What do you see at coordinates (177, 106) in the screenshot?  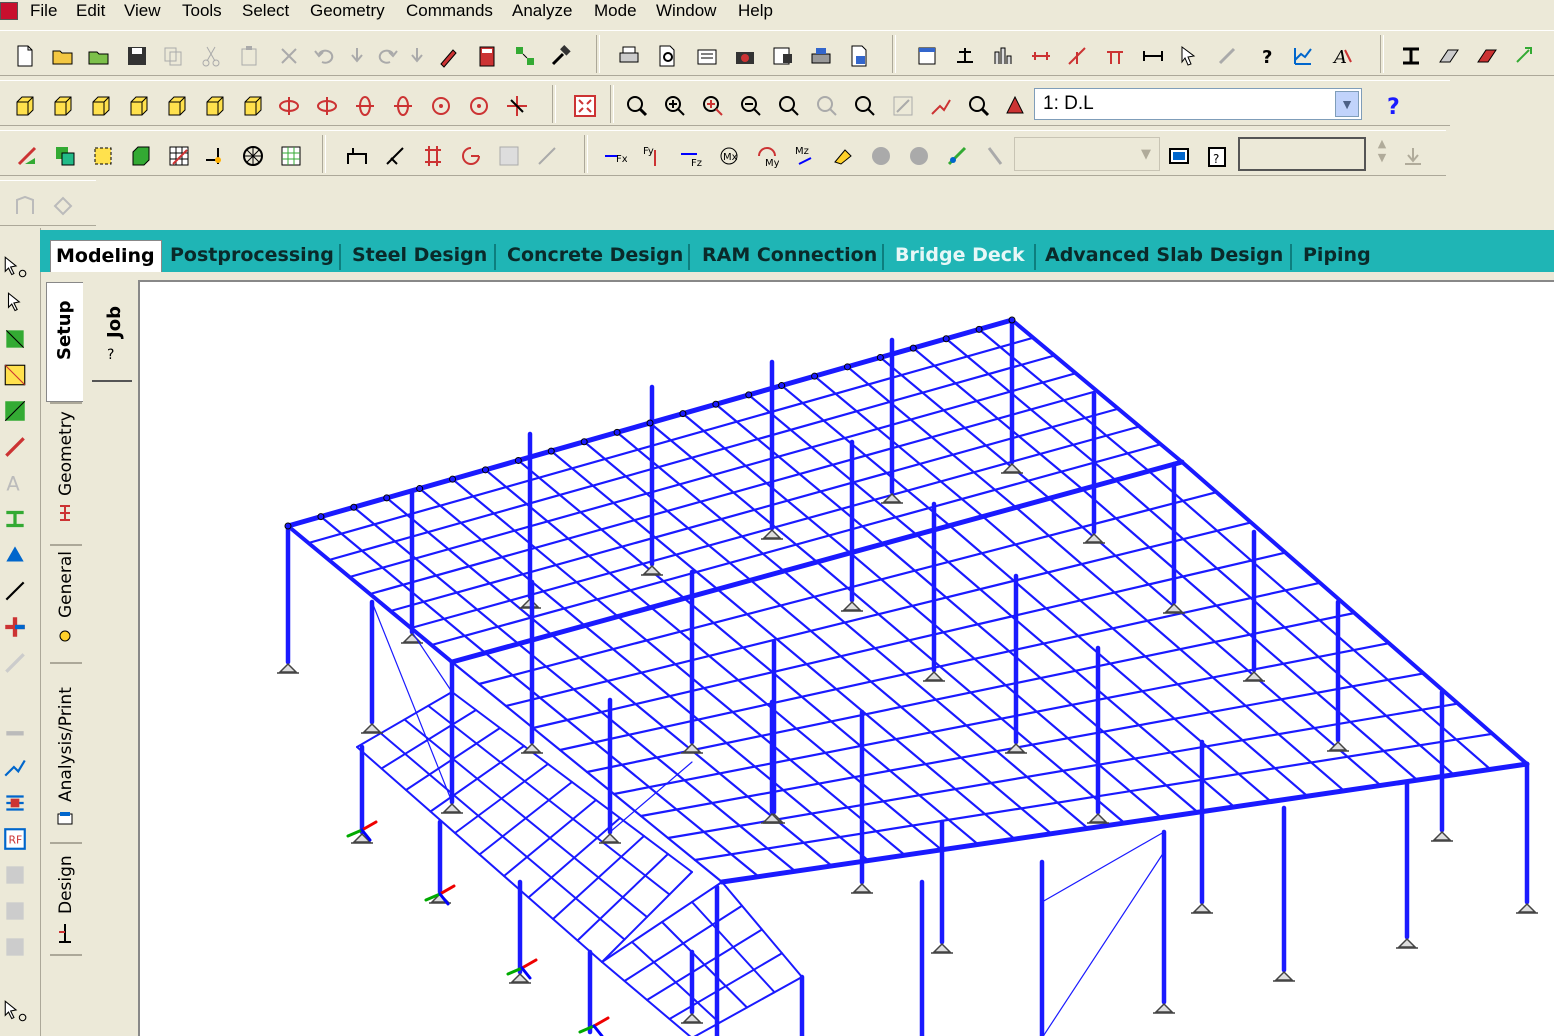 I see `view-left-icon` at bounding box center [177, 106].